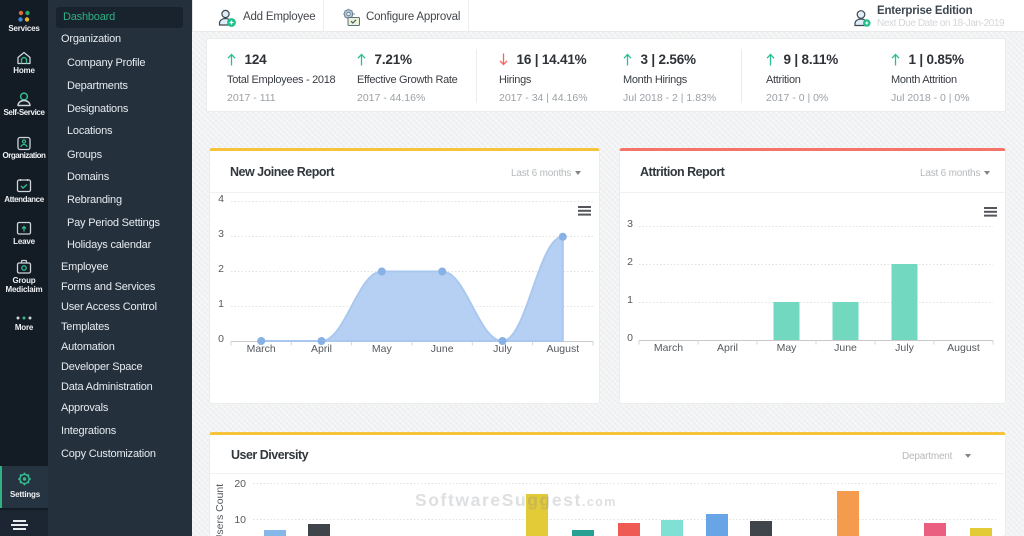  What do you see at coordinates (220, 510) in the screenshot?
I see `svg-text: Users Count` at bounding box center [220, 510].